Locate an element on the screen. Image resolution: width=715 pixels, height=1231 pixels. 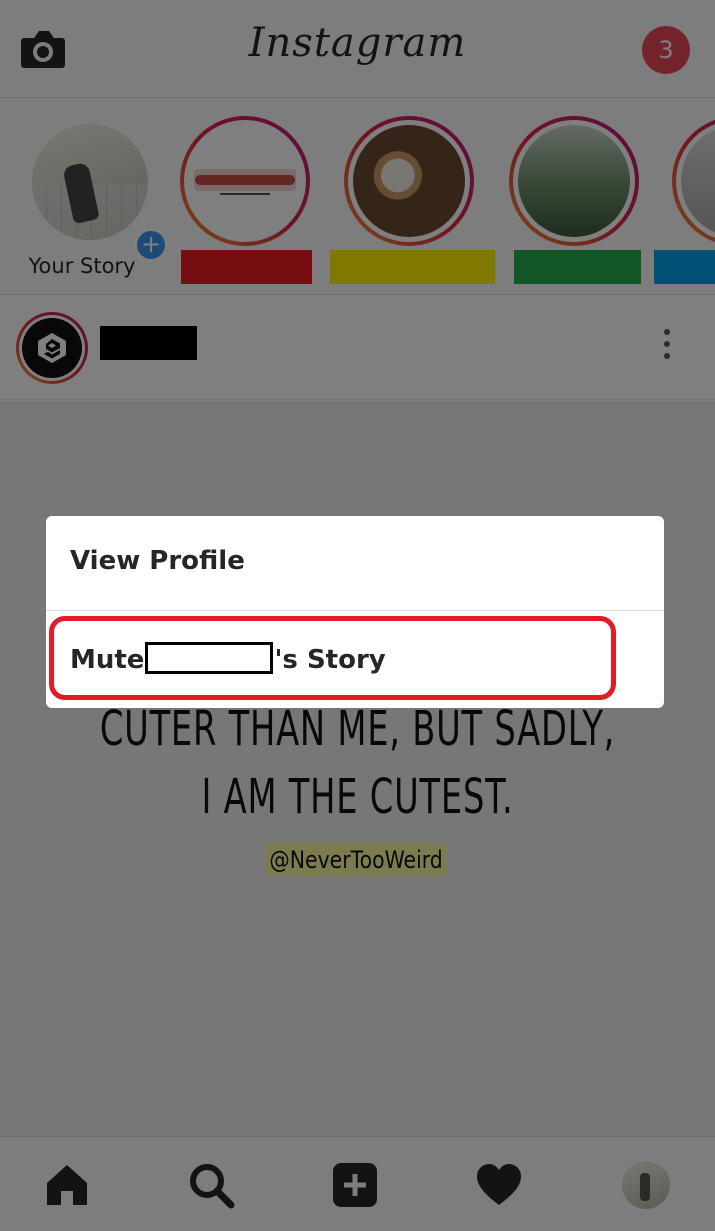
highlight-annotation is located at coordinates (332, 658).